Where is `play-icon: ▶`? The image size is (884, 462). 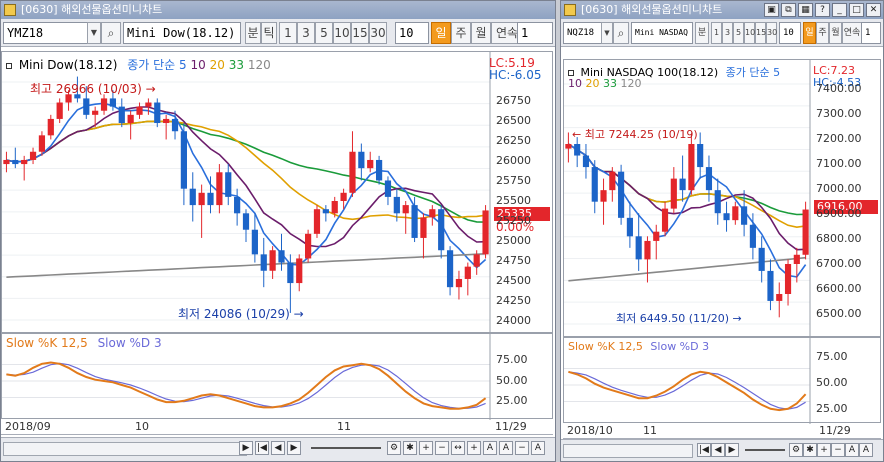 play-icon: ▶ is located at coordinates (246, 448).